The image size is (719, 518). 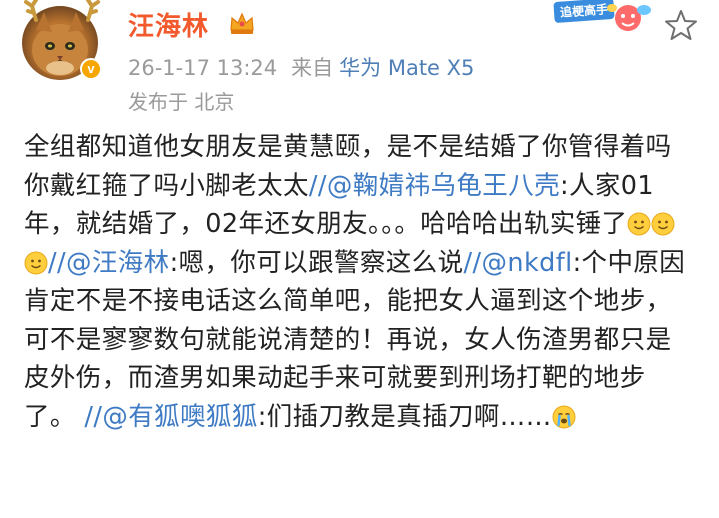 I want to click on avatar: v, so click(x=64, y=41).